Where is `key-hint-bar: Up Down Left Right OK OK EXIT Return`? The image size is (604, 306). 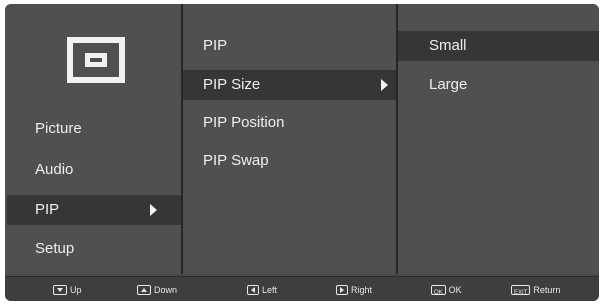 key-hint-bar: Up Down Left Right OK OK EXIT Return is located at coordinates (302, 288).